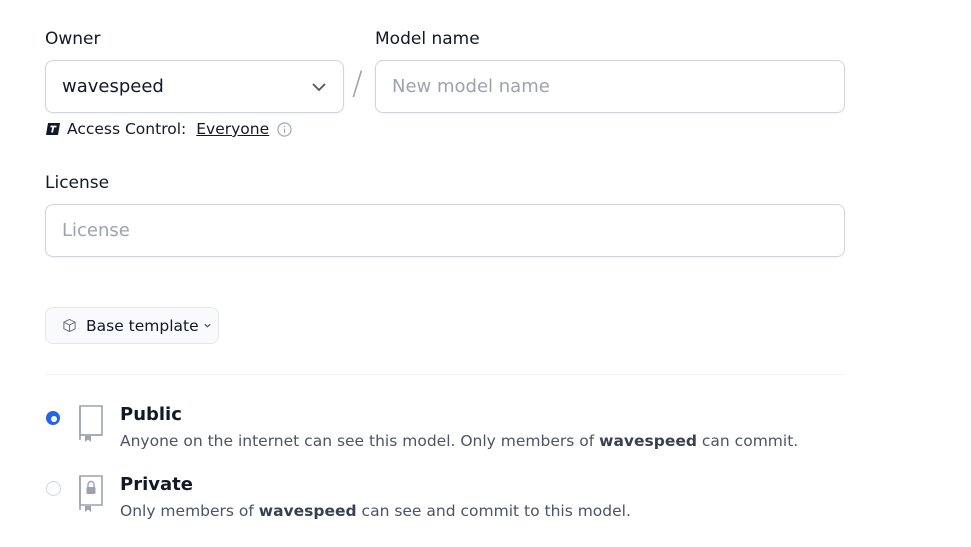  What do you see at coordinates (445, 230) in the screenshot?
I see `license-input: License` at bounding box center [445, 230].